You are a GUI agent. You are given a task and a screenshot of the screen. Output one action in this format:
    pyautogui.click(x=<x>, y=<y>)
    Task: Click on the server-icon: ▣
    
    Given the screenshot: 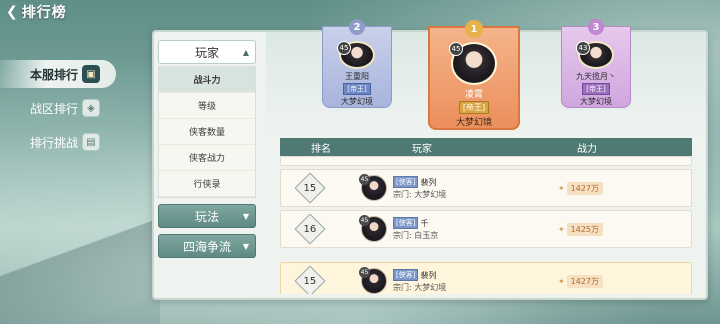 What is the action you would take?
    pyautogui.click(x=91, y=74)
    